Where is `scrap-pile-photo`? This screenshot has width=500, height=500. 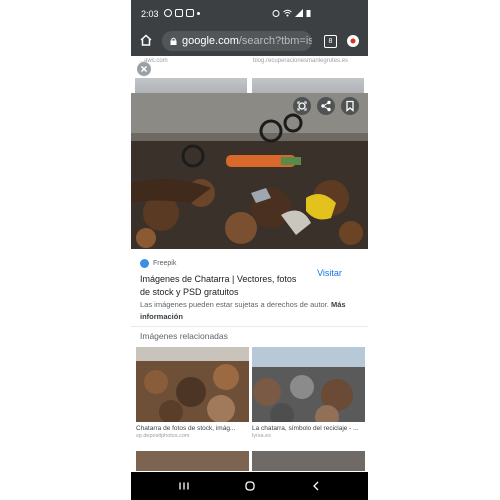
scrap-pile-photo is located at coordinates (192, 384).